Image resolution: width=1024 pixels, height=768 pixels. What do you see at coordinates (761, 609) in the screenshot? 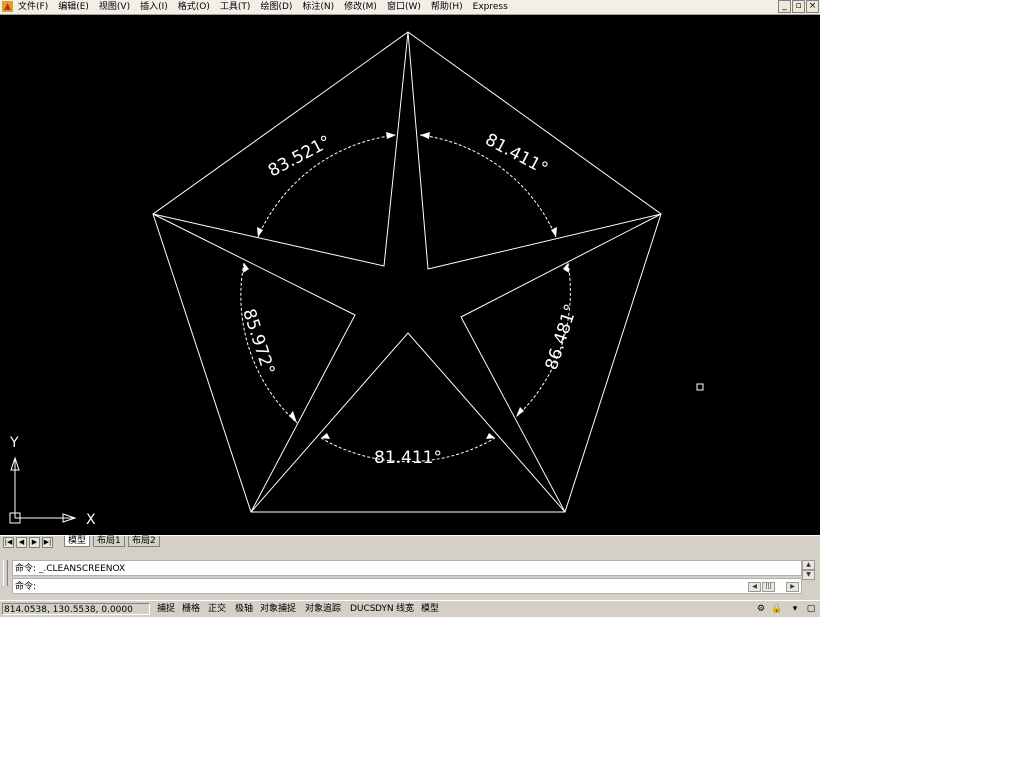
I see `communication-center-icon: ⚙` at bounding box center [761, 609].